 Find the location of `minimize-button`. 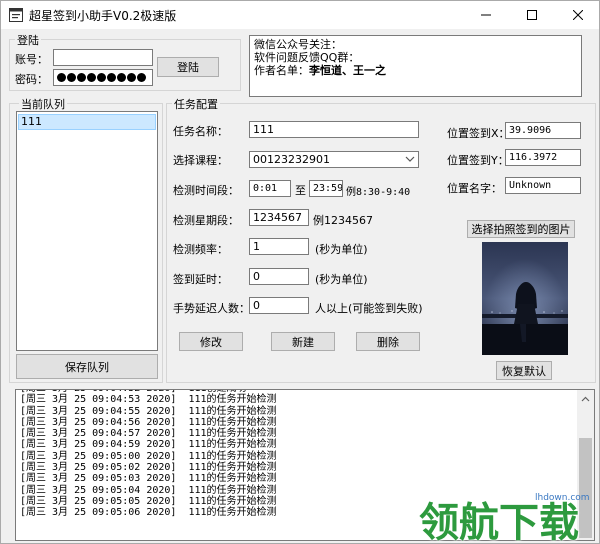

minimize-button is located at coordinates (486, 15).